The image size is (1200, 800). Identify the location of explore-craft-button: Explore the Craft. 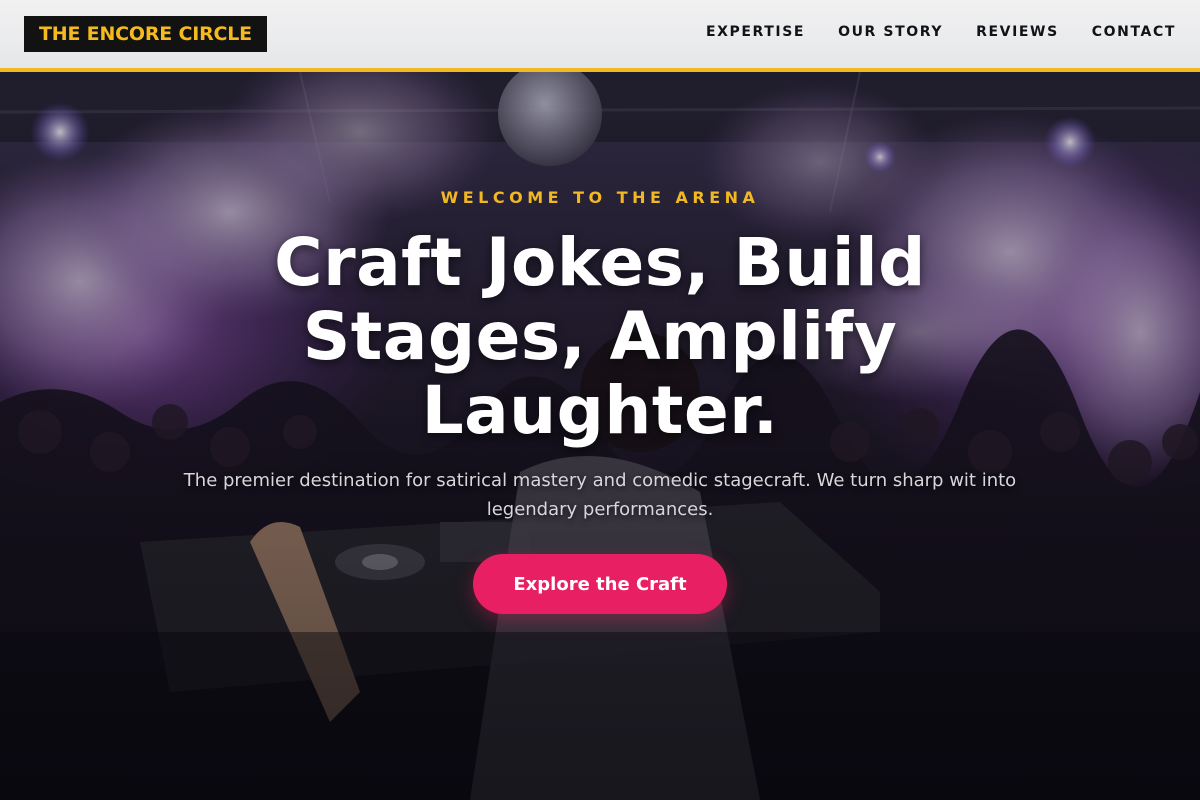
(600, 584).